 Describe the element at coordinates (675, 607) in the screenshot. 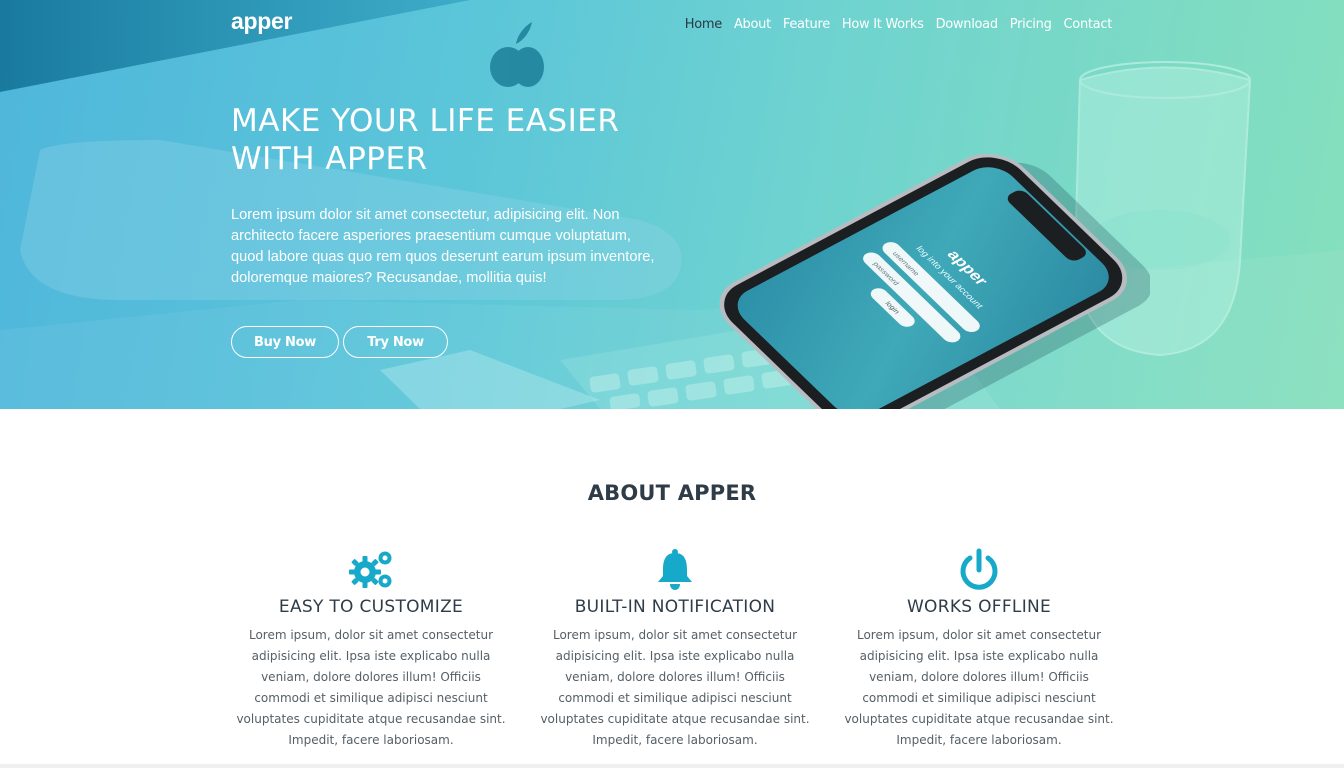

I see `feature-title: BUILT-IN NOTIFICATION` at that location.